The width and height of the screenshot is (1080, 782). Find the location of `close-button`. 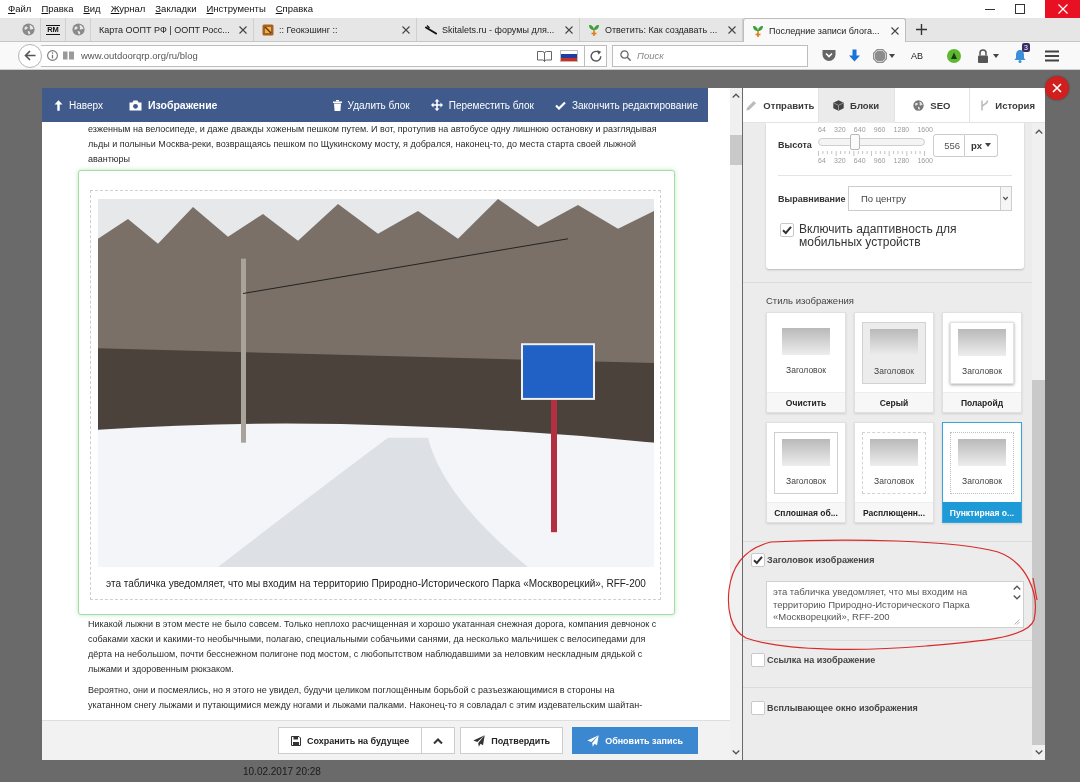

close-button is located at coordinates (1057, 88).